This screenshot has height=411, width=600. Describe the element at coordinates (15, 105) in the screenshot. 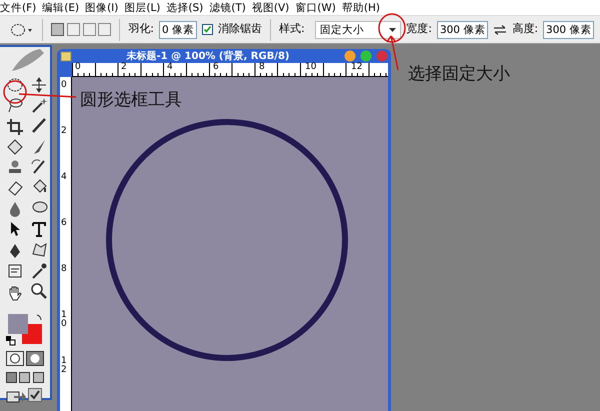

I see `lasso-tool-icon` at that location.